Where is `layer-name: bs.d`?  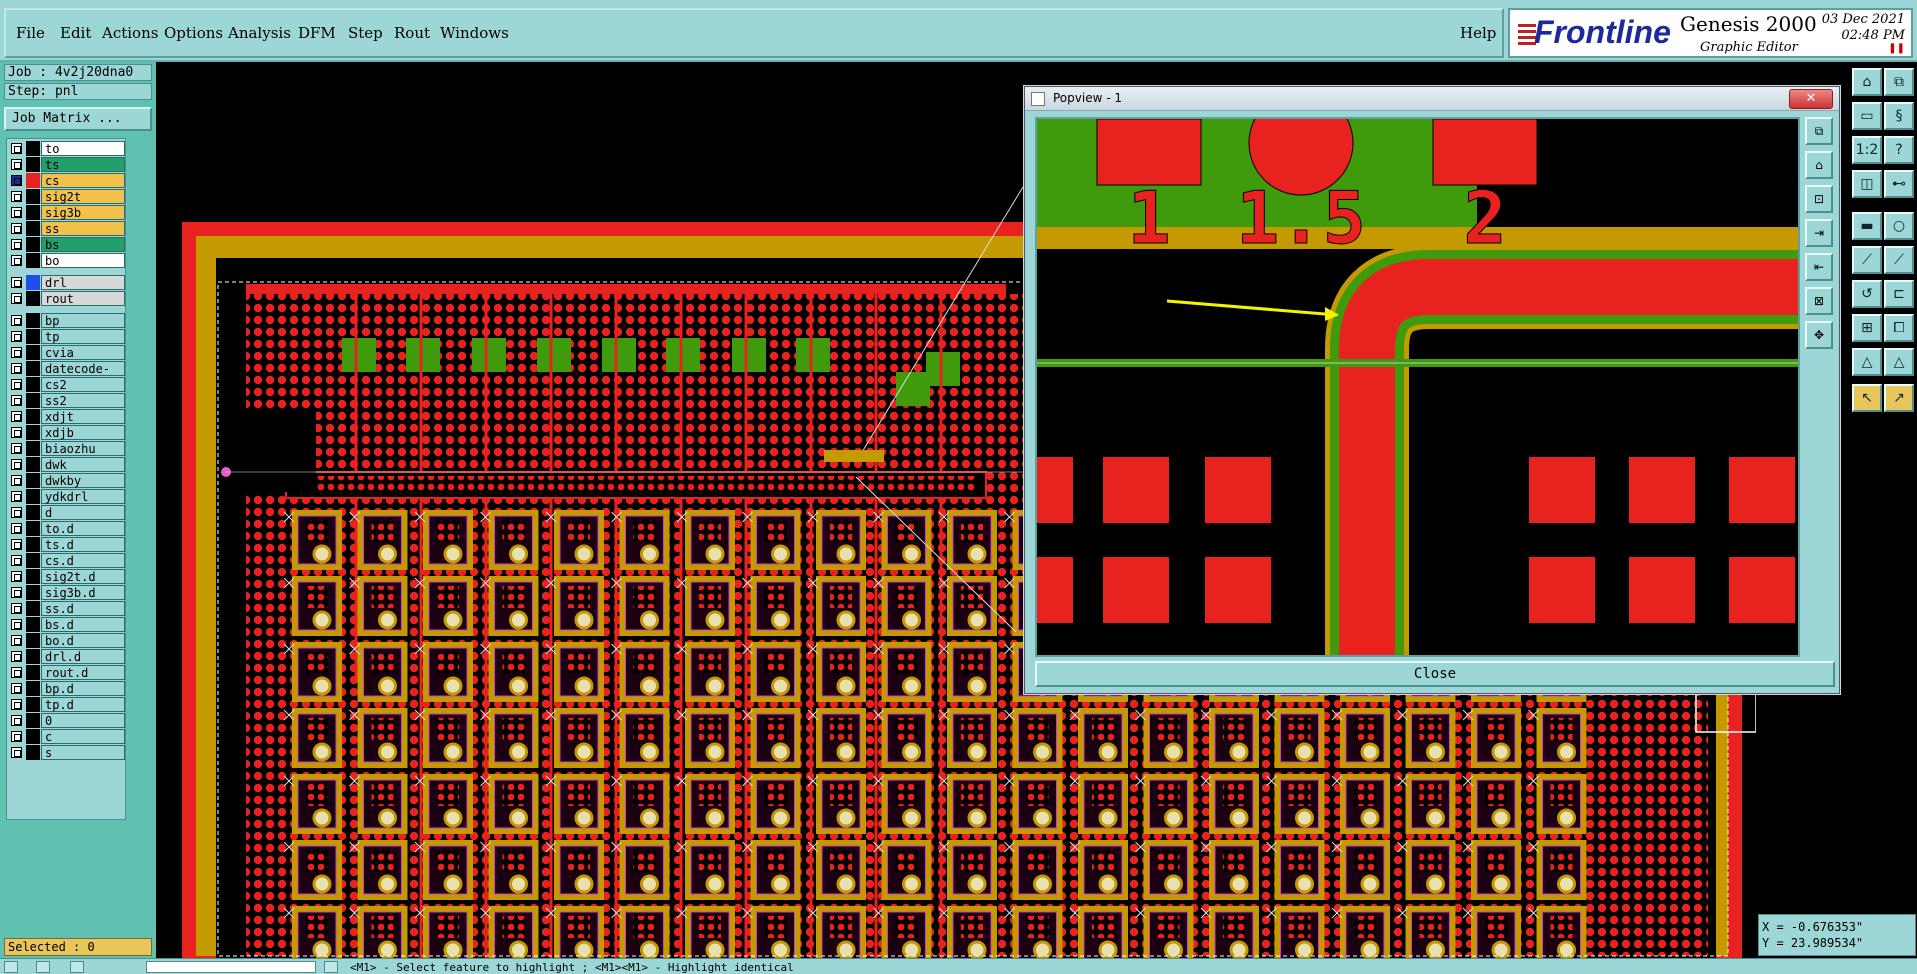 layer-name: bs.d is located at coordinates (83, 624).